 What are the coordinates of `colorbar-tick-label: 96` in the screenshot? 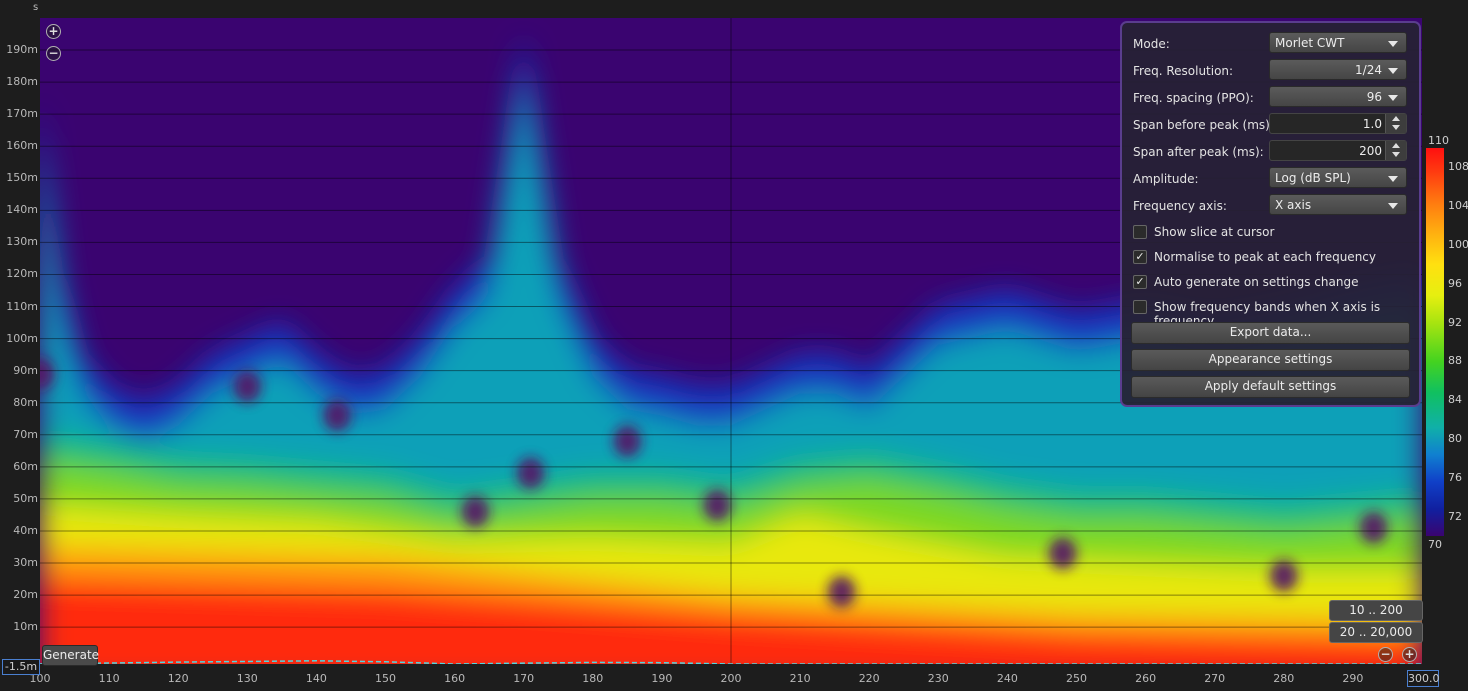 It's located at (1455, 283).